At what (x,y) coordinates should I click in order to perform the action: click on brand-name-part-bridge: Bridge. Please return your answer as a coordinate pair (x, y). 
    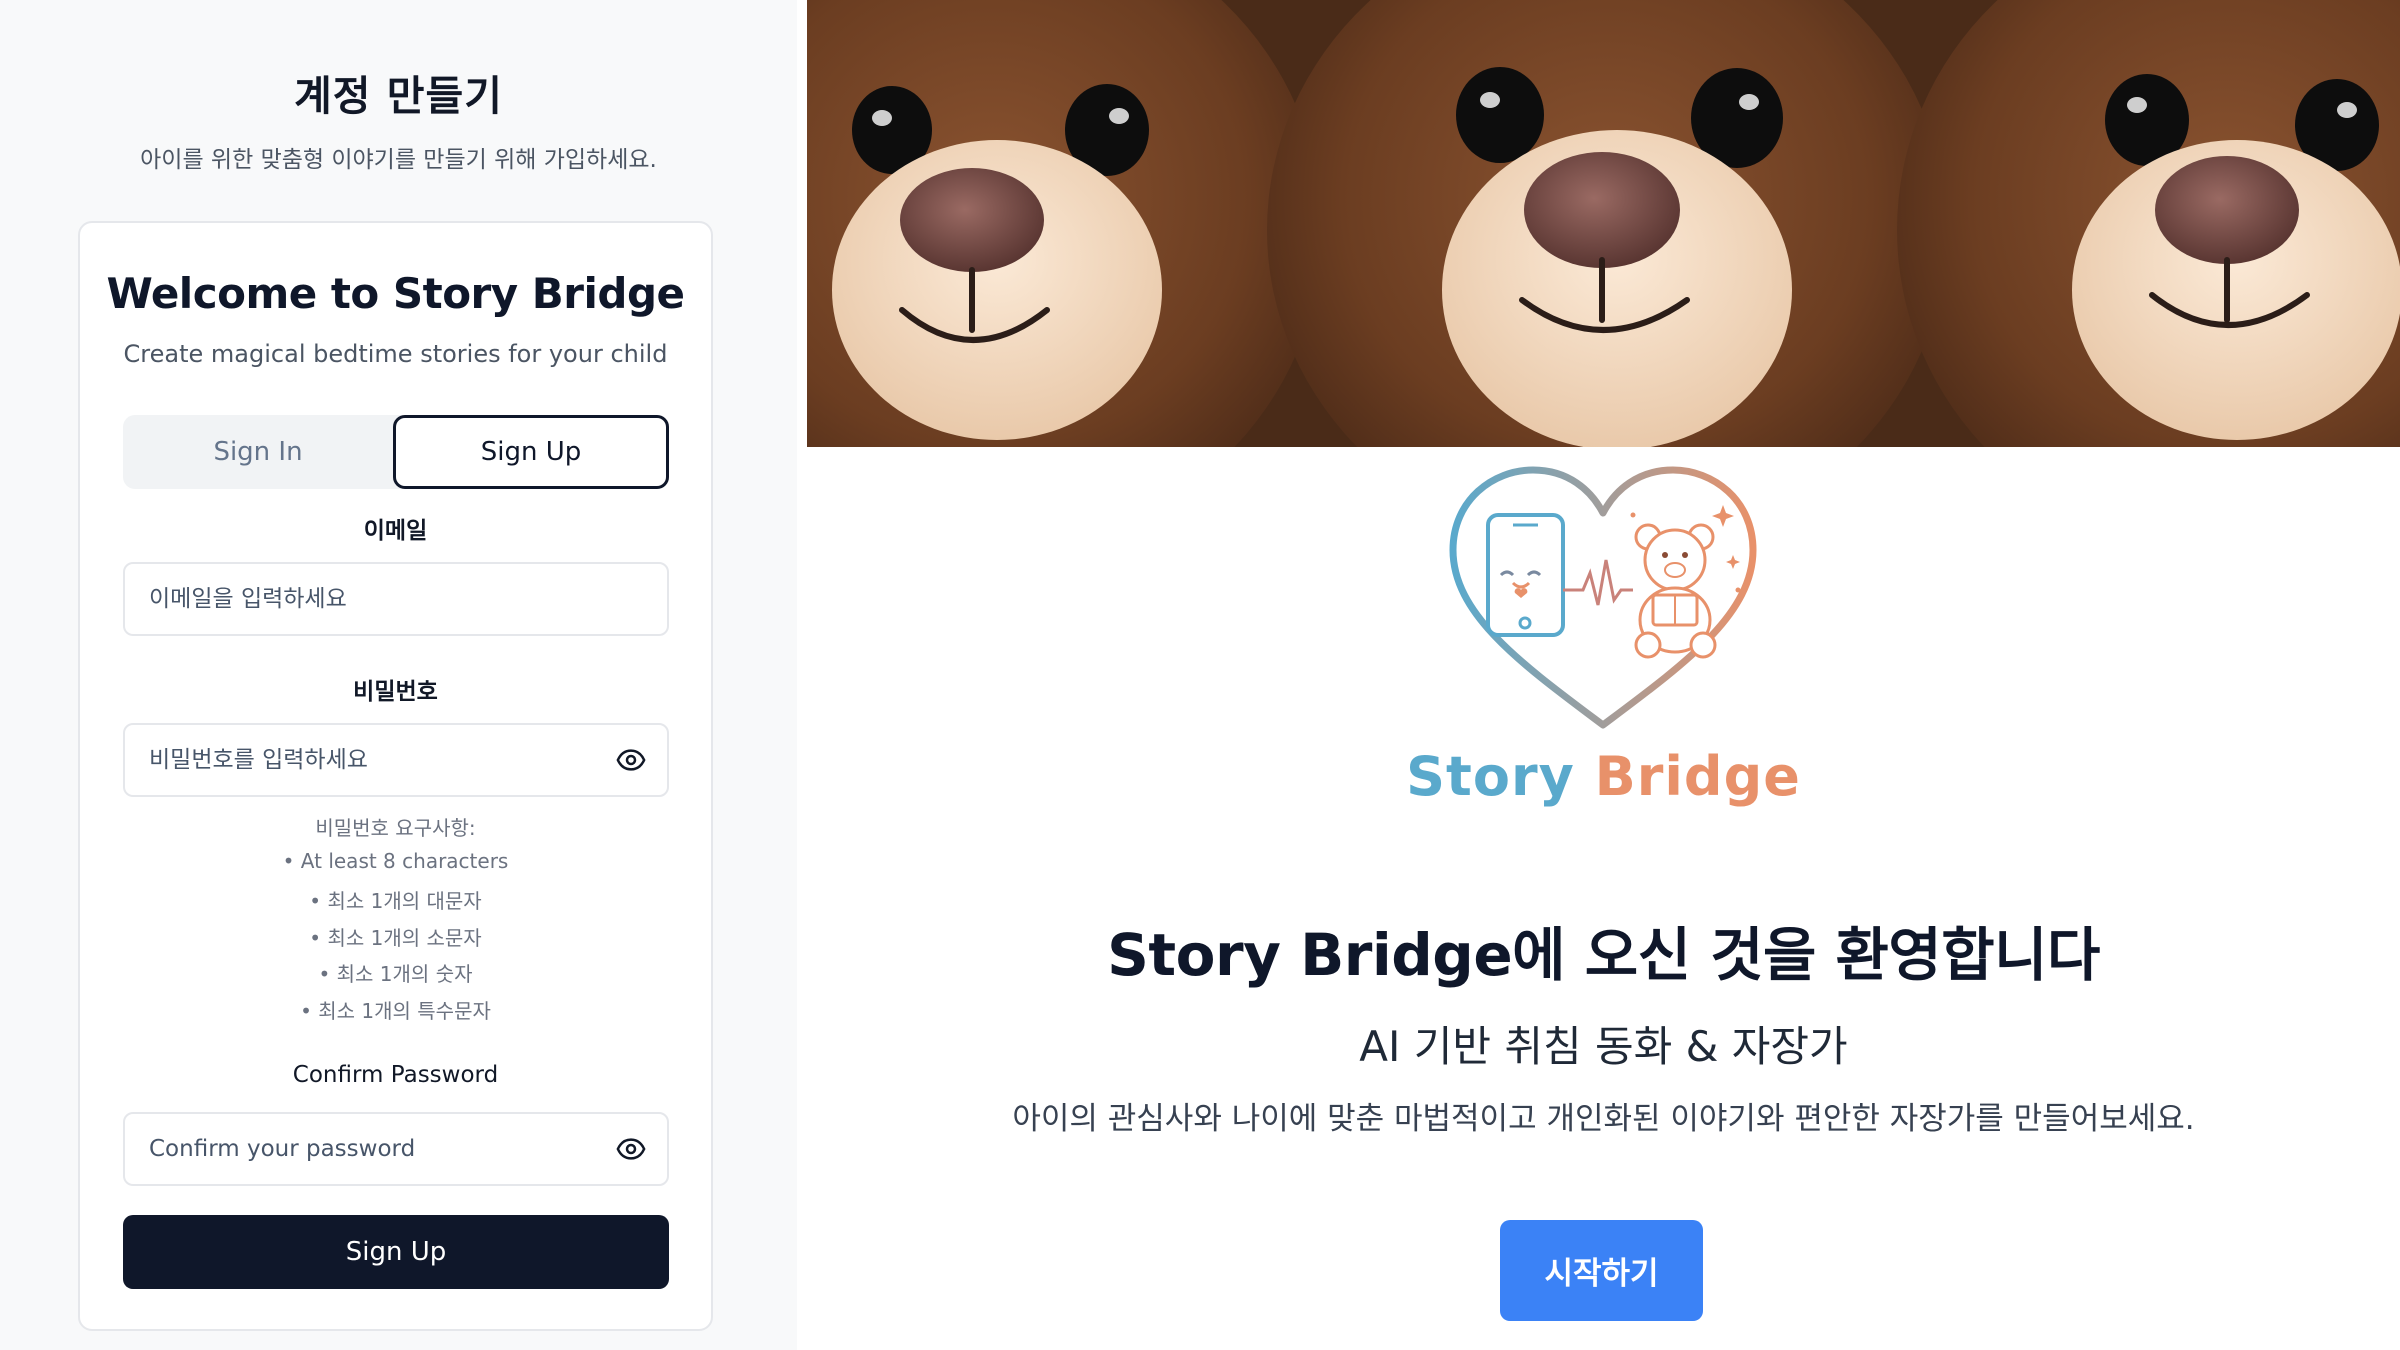
    Looking at the image, I should click on (1697, 776).